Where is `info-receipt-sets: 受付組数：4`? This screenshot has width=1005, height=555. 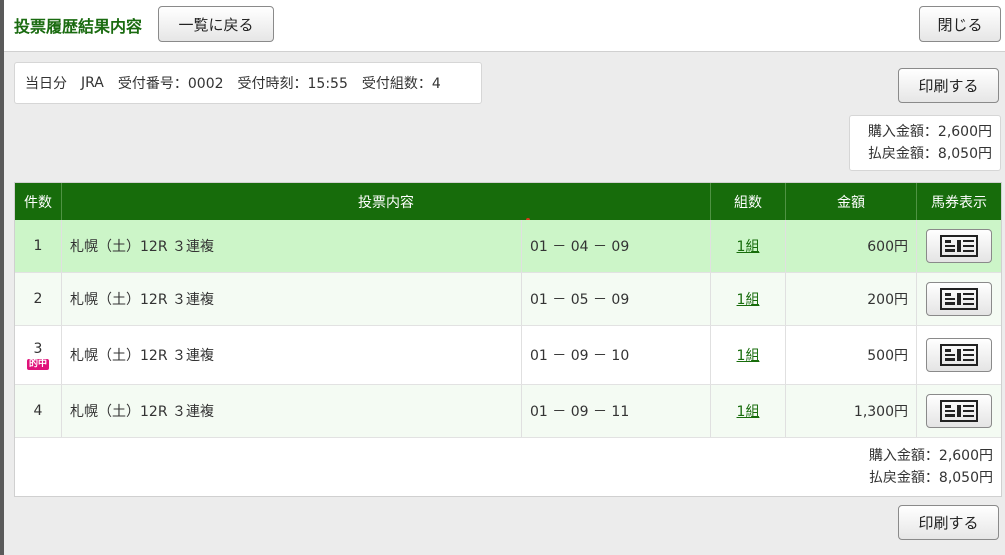
info-receipt-sets: 受付組数：4 is located at coordinates (401, 84).